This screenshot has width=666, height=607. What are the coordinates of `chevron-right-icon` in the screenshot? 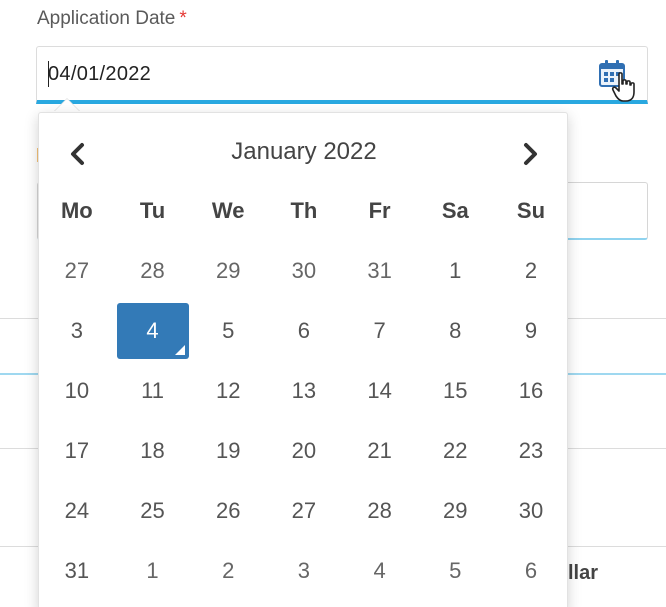 It's located at (530, 154).